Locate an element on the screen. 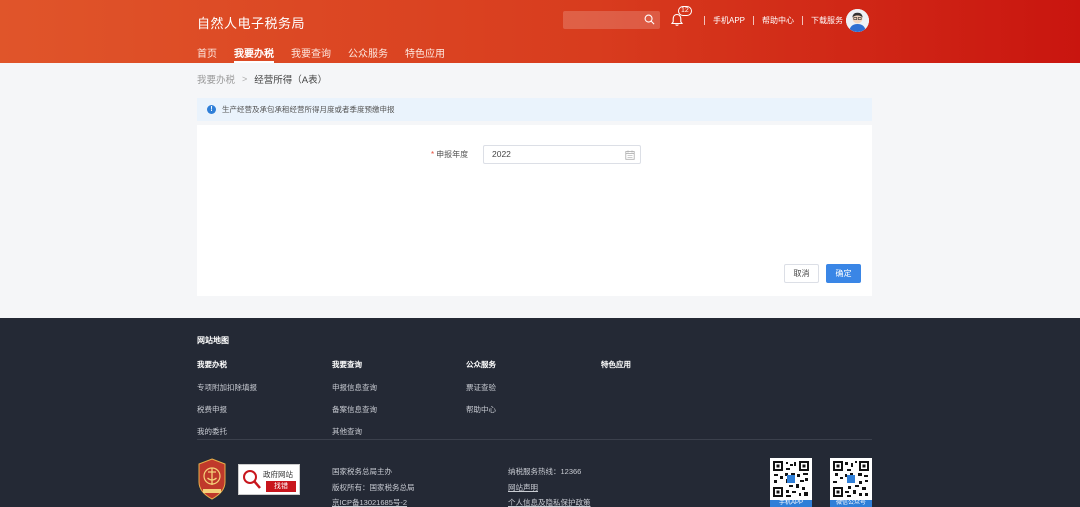 This screenshot has height=507, width=1080. breadcrumb-current: 经营所得（A表） is located at coordinates (291, 80).